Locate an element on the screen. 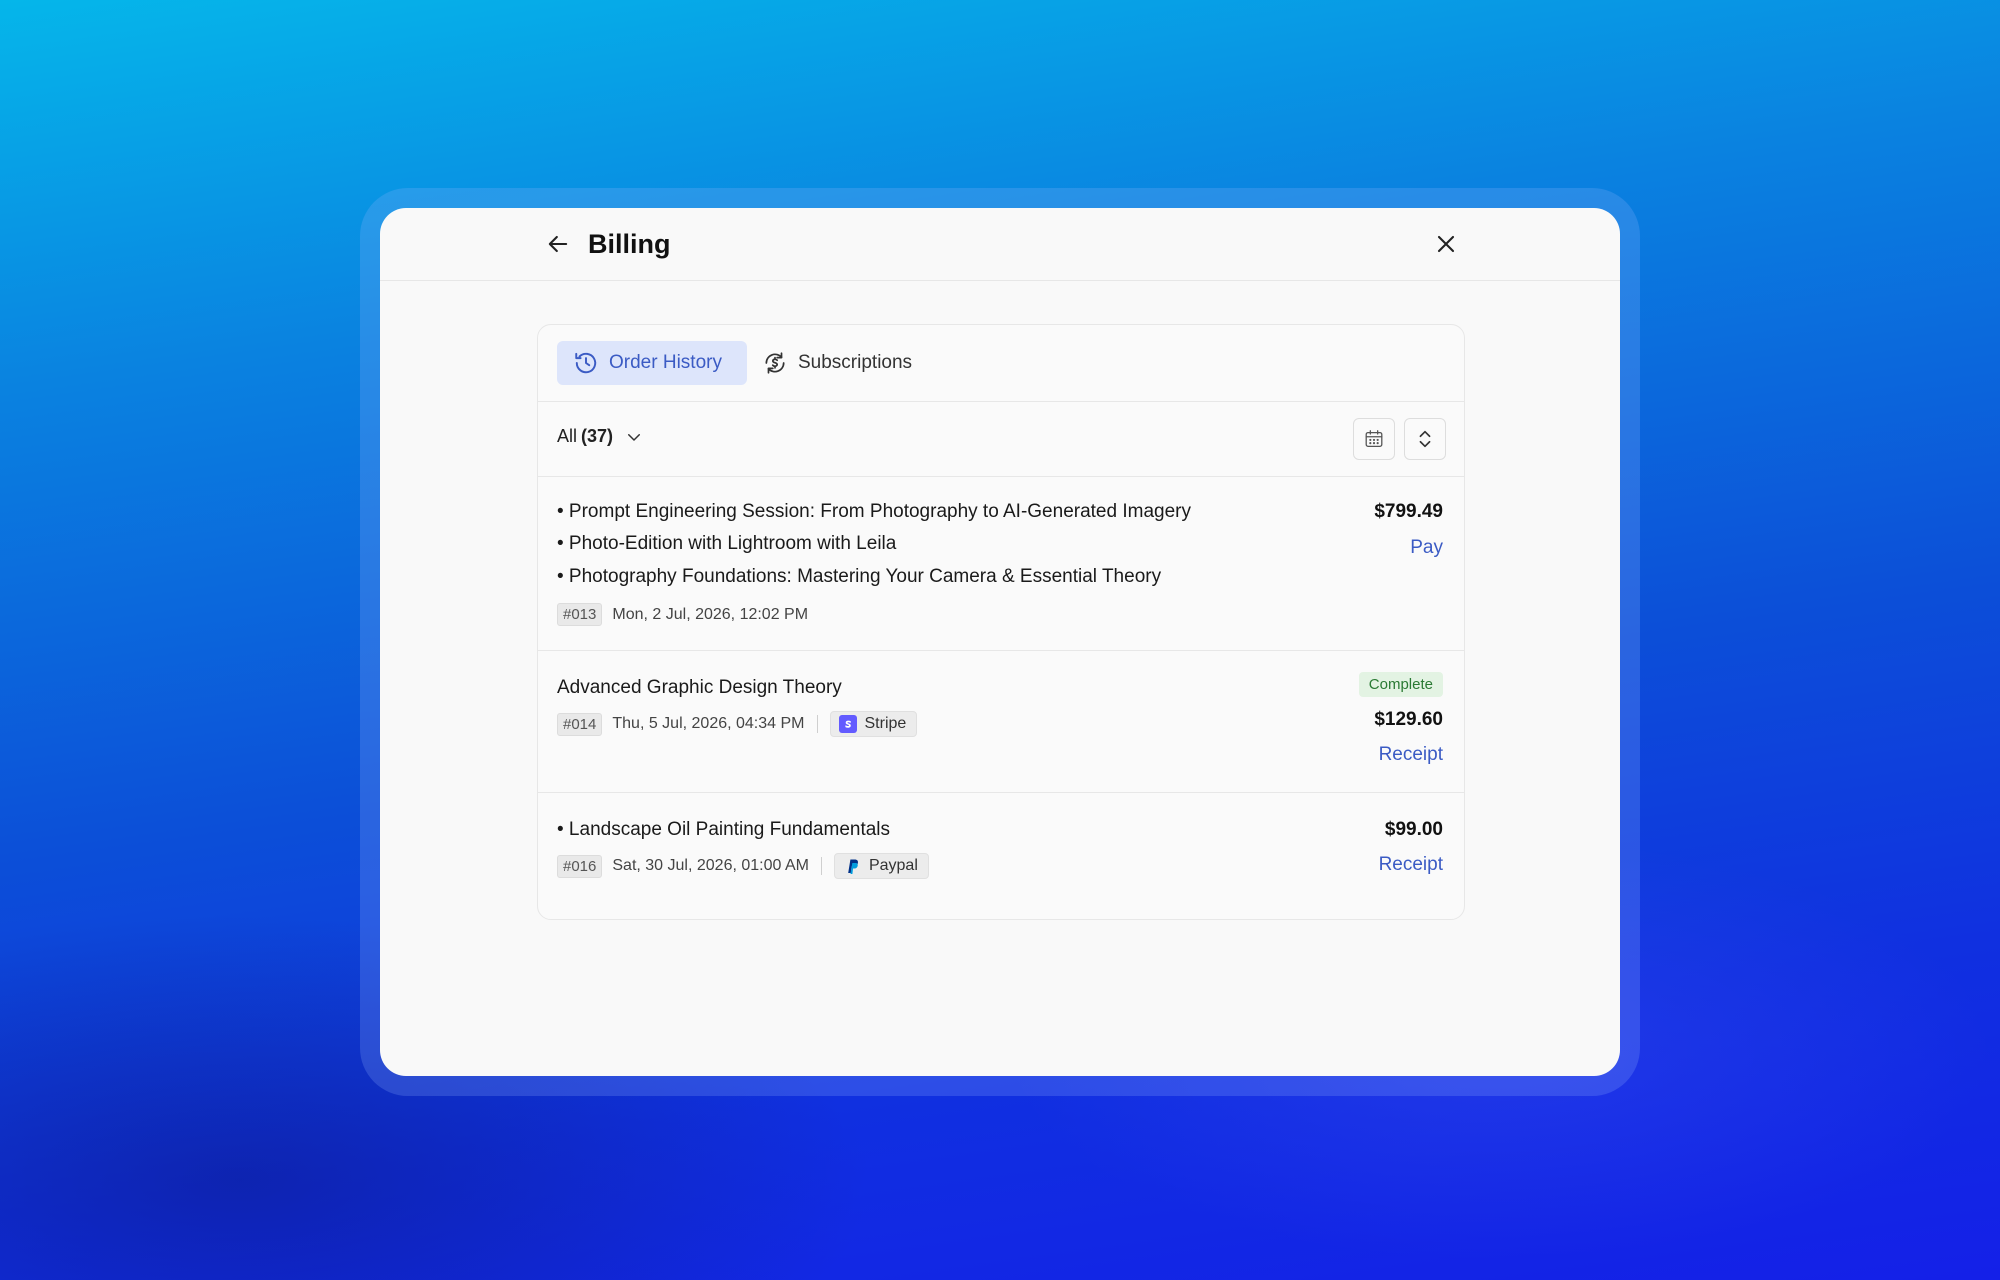  modal-header: Billing is located at coordinates (1000, 244).